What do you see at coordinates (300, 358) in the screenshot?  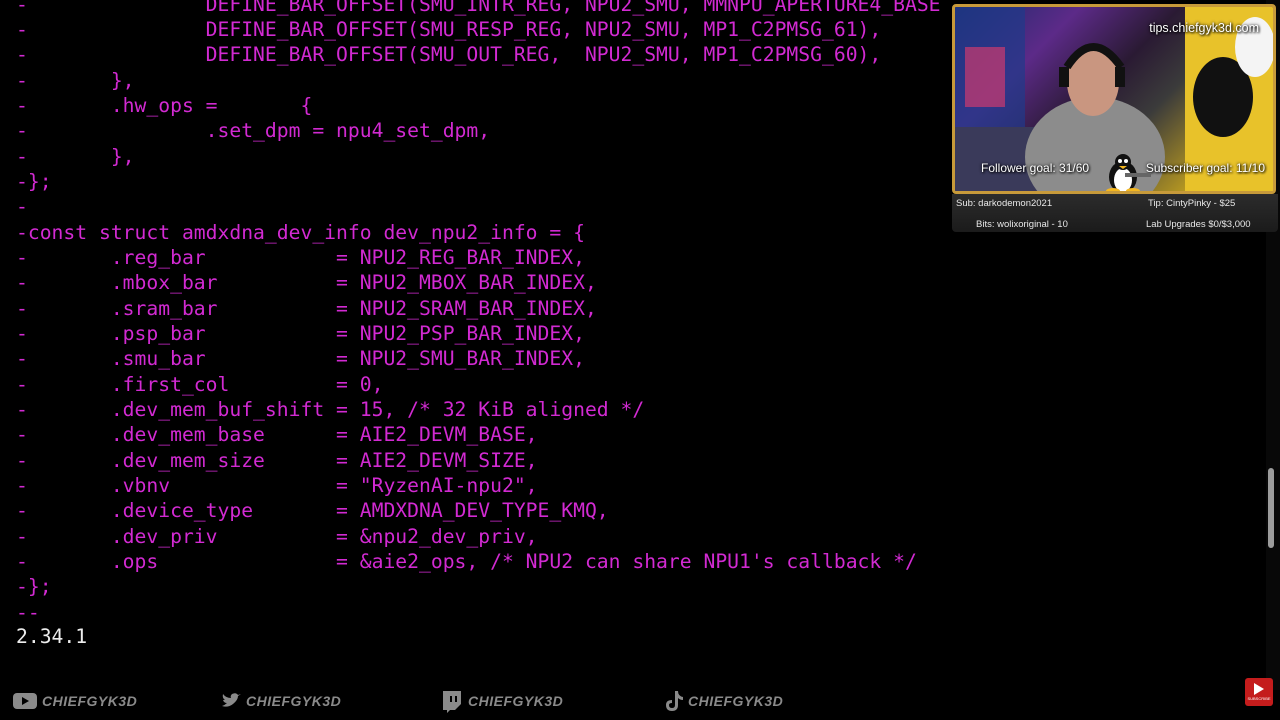 I see `code-line: - .smu_bar = NPU2_SMU_BAR_INDEX,` at bounding box center [300, 358].